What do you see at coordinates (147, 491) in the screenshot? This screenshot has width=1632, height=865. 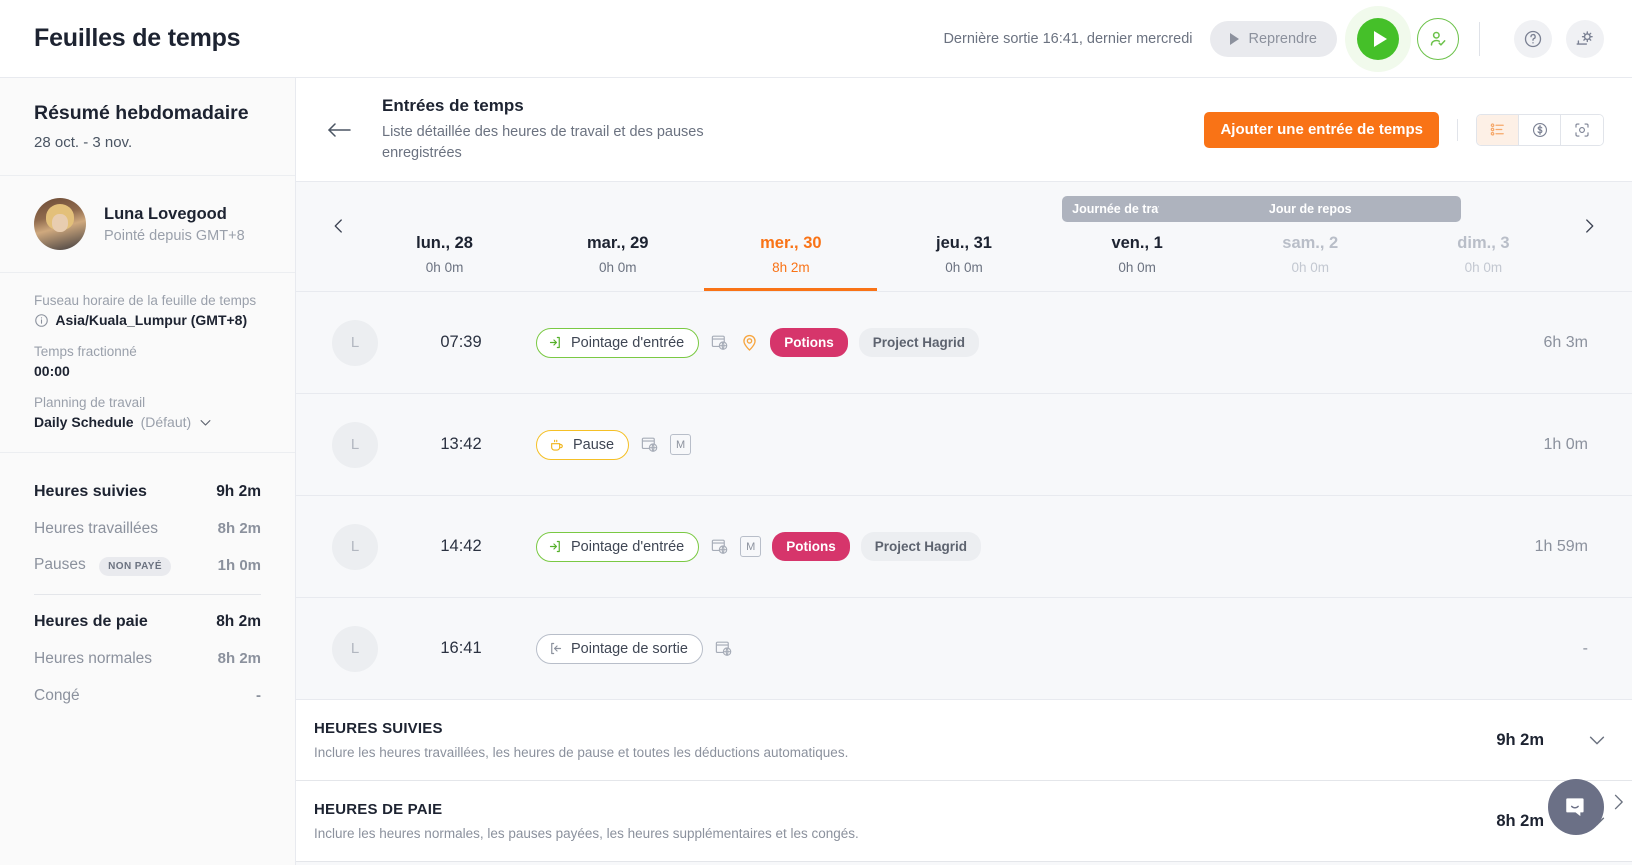 I see `stat-row-tracked: Heures suivies 9h 2m` at bounding box center [147, 491].